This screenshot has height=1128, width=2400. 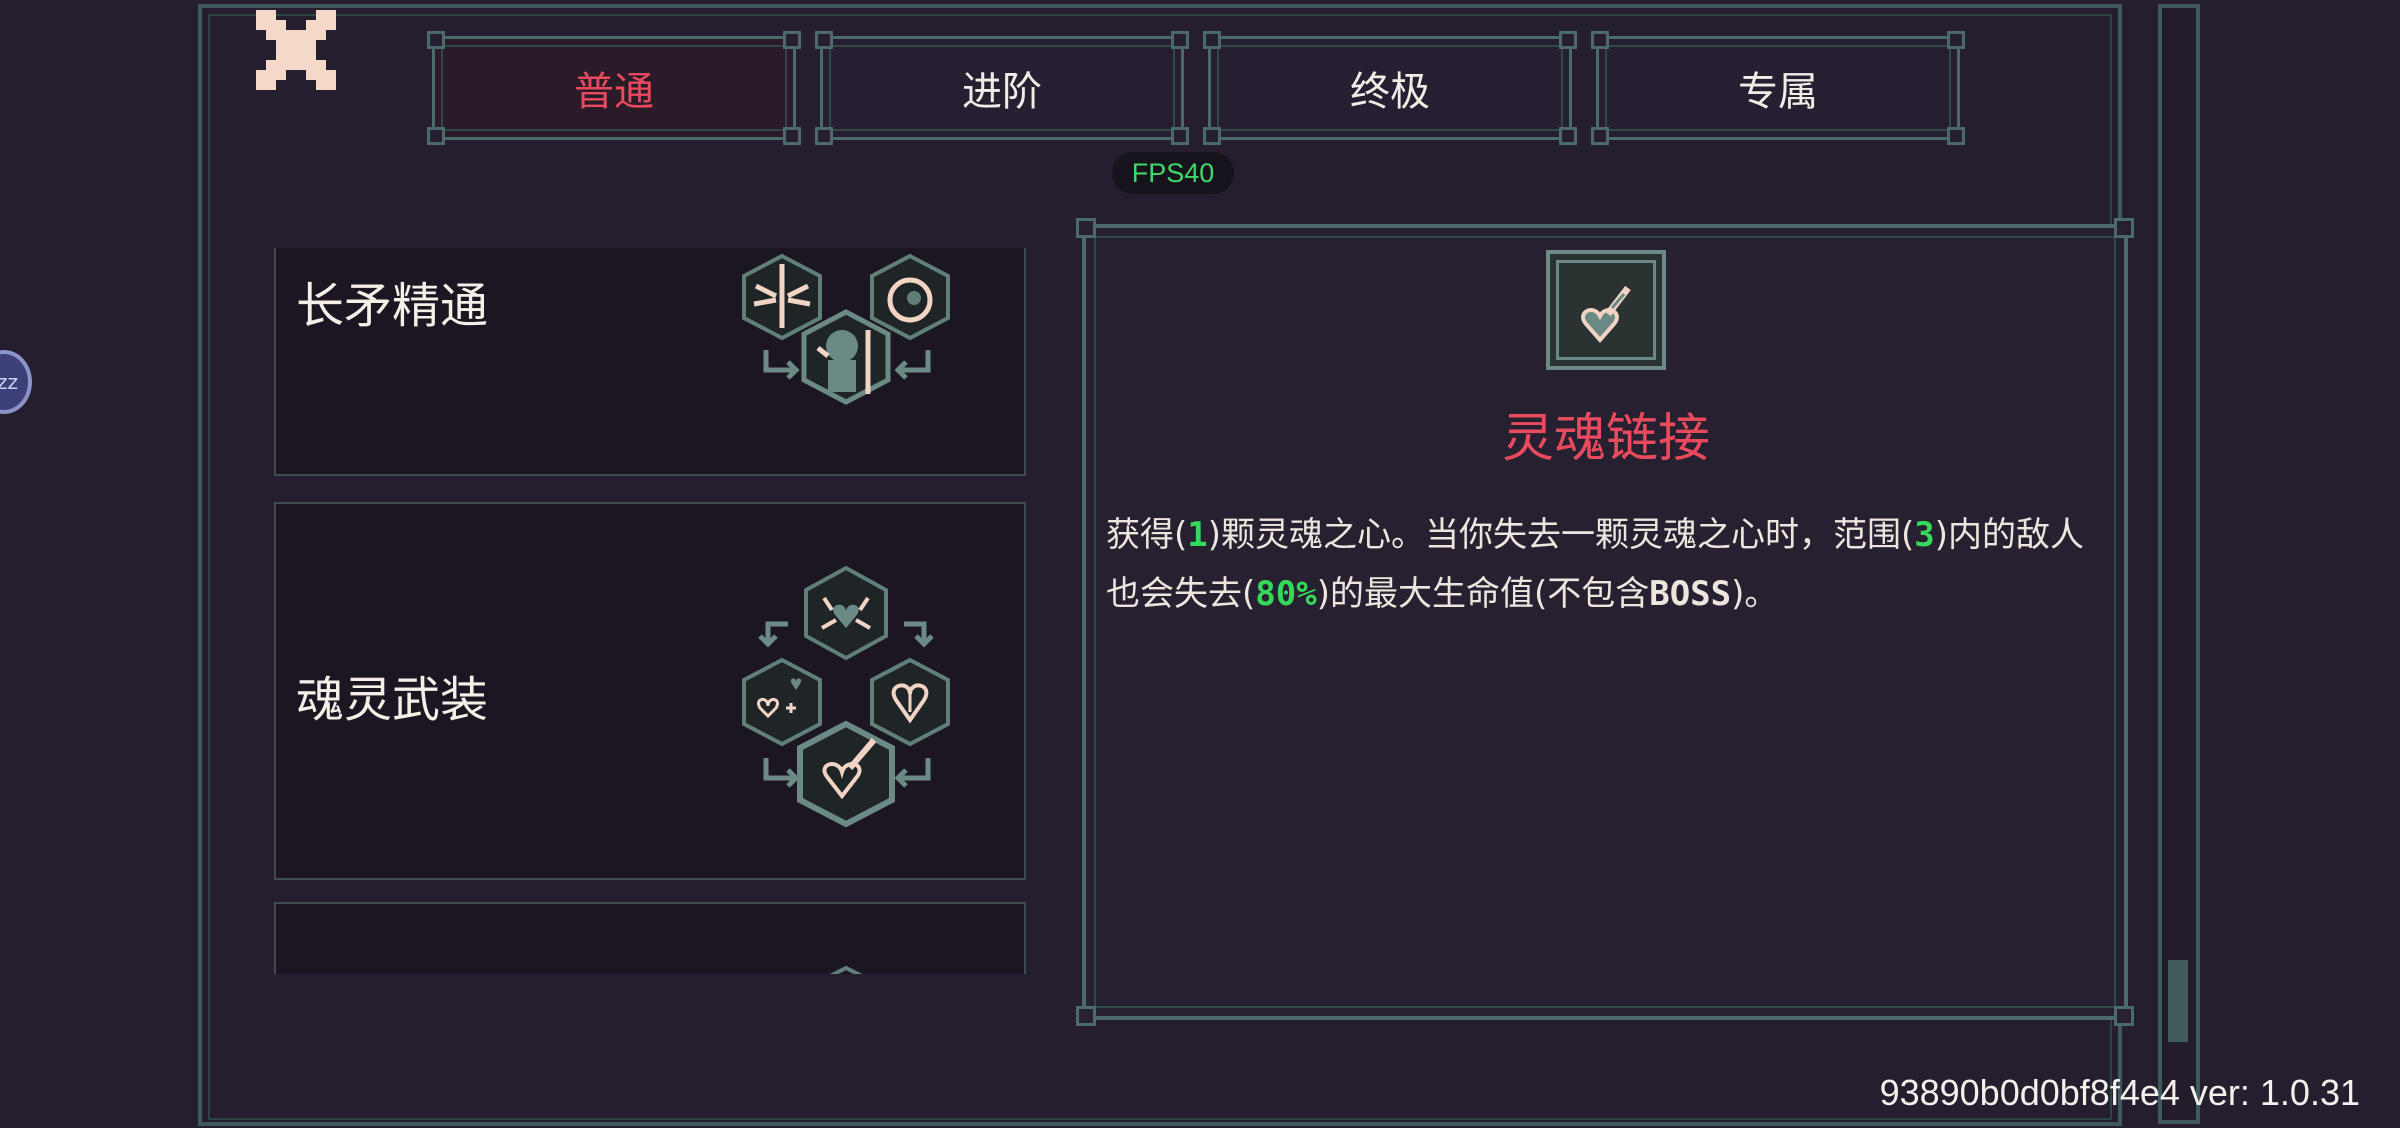 I want to click on spear-knight-icon, so click(x=846, y=357).